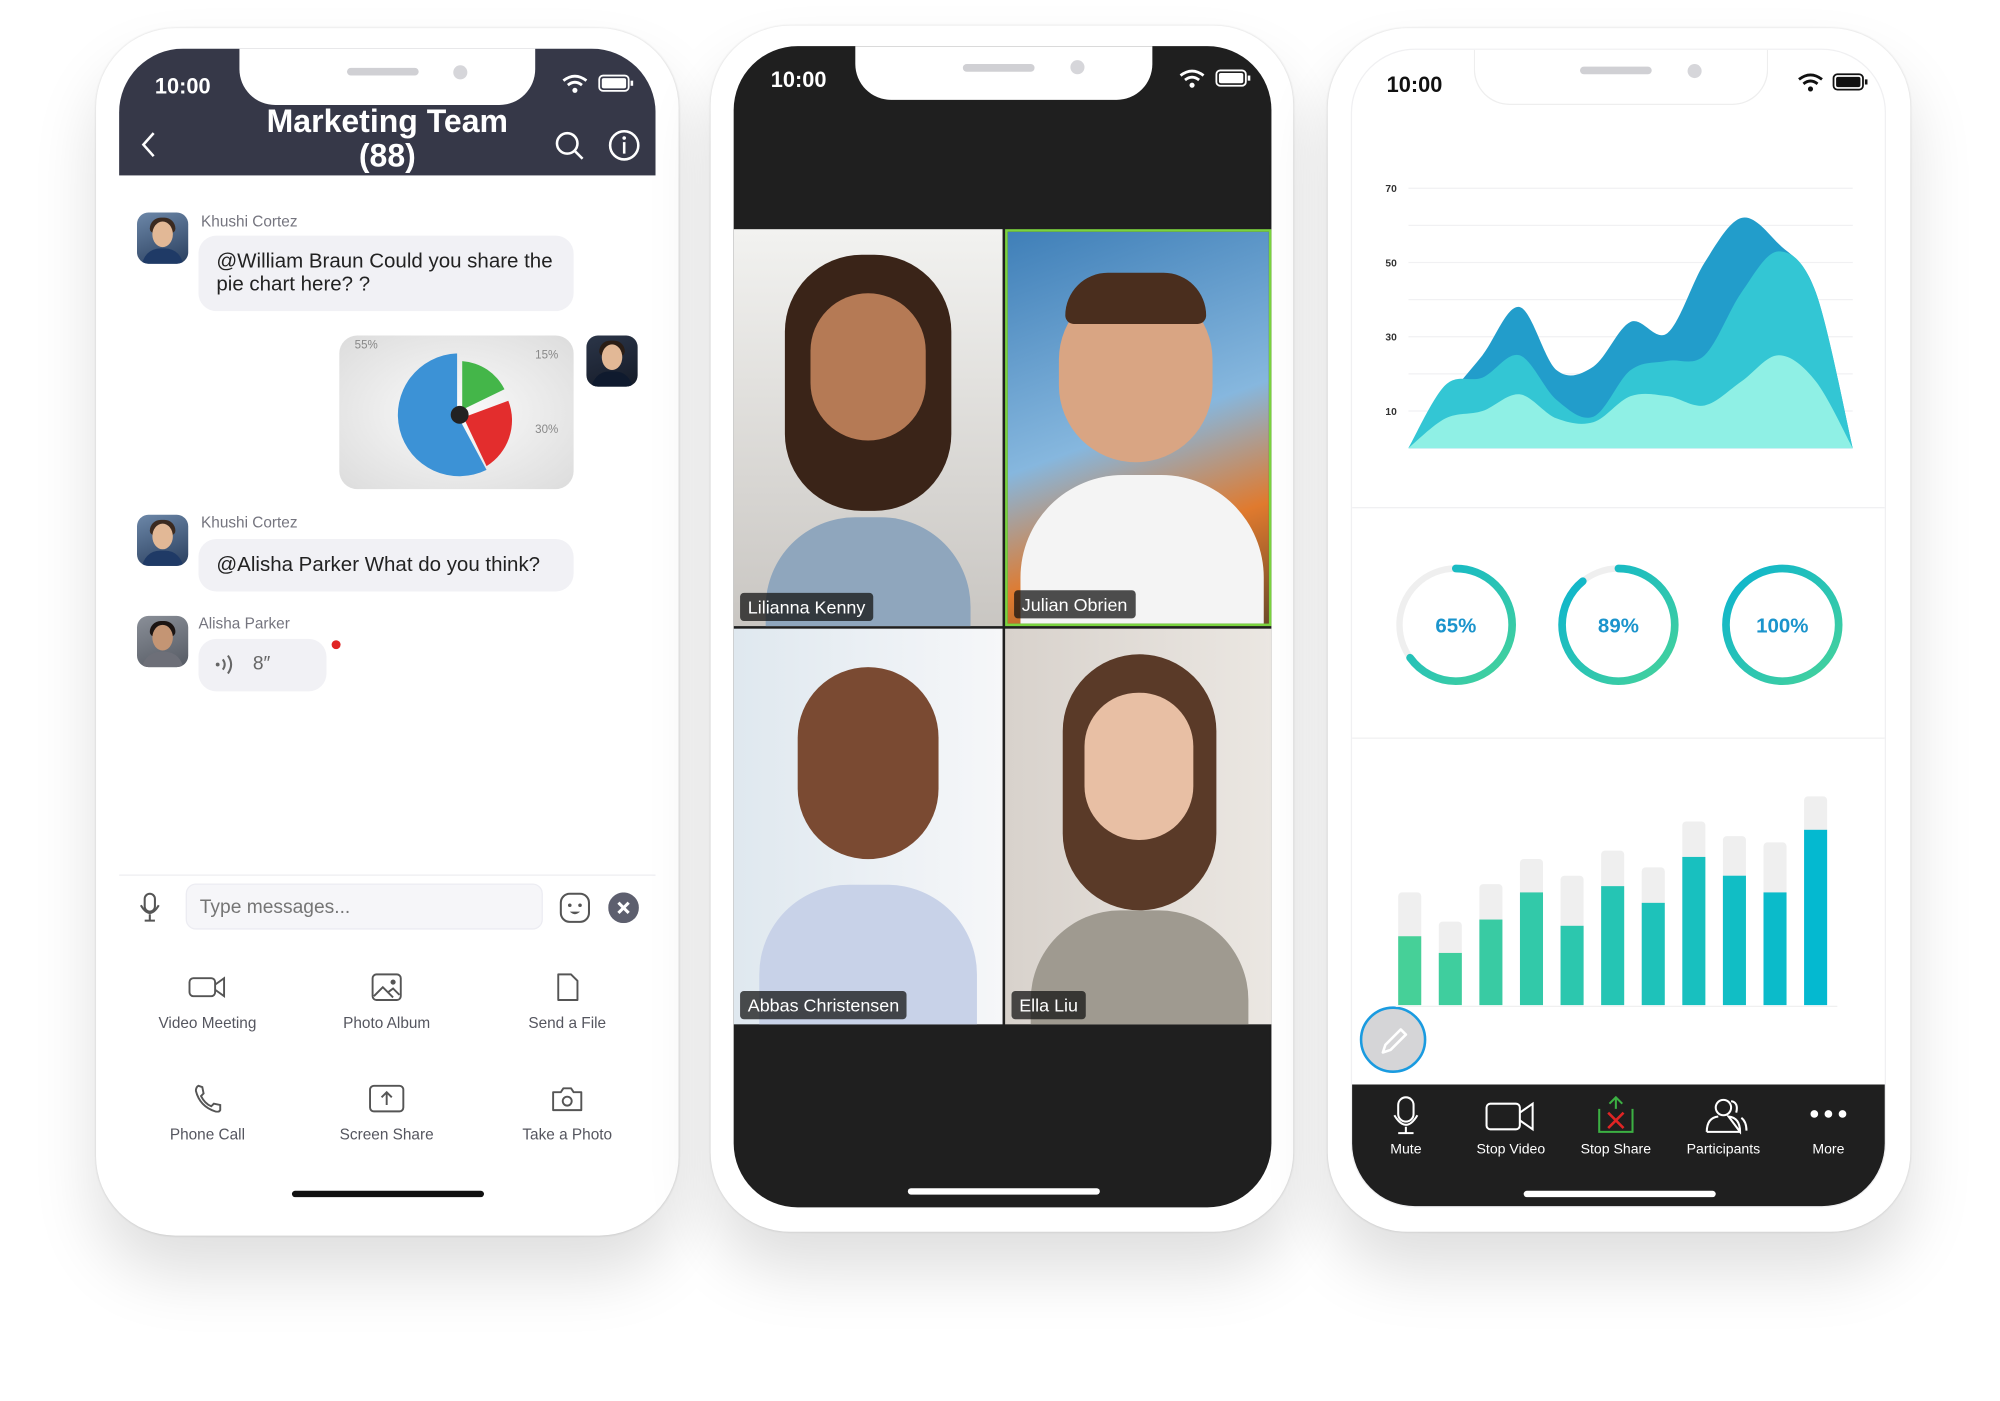 This screenshot has height=1401, width=2000. What do you see at coordinates (612, 361) in the screenshot?
I see `avatar-william` at bounding box center [612, 361].